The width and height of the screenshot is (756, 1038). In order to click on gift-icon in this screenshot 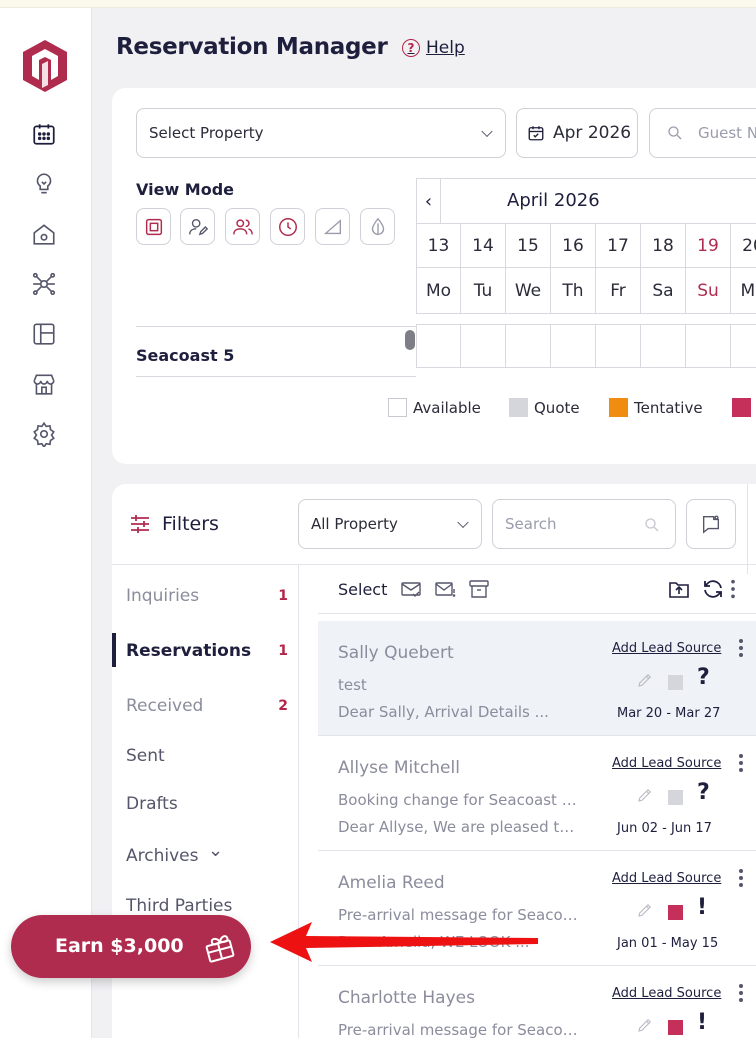, I will do `click(220, 949)`.